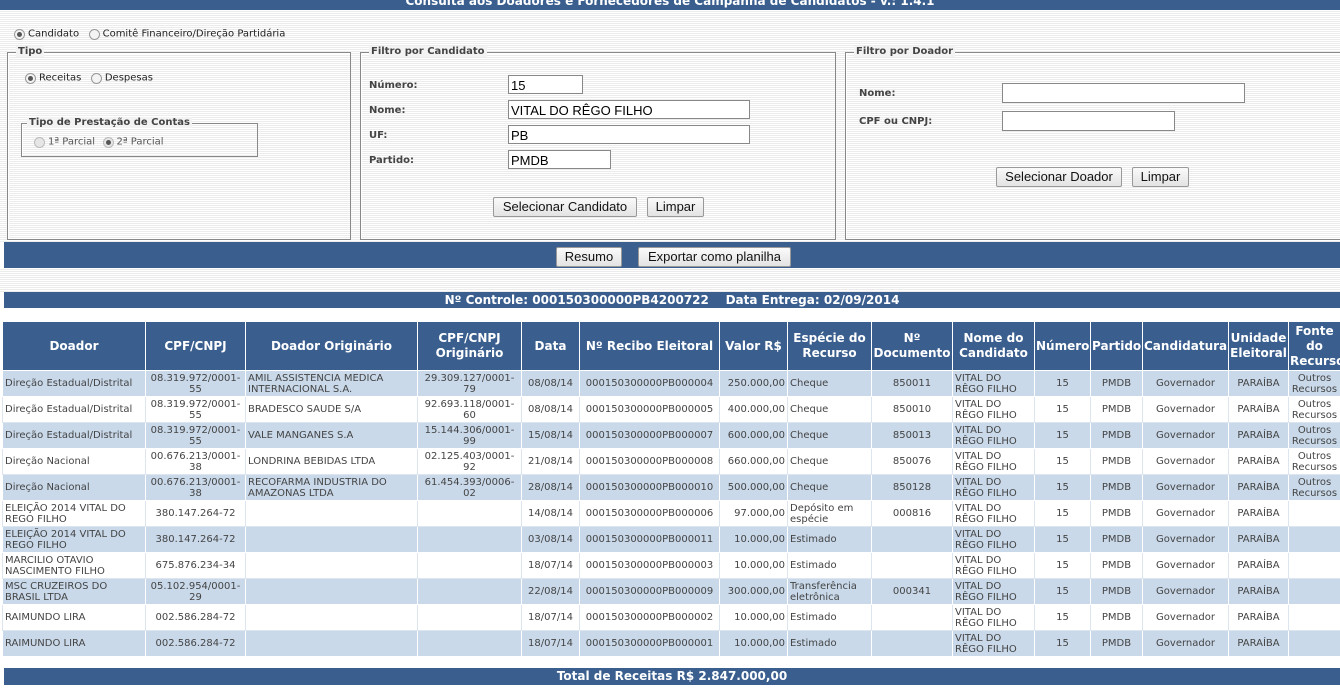  I want to click on cell-valor: 400.000,00, so click(753, 409).